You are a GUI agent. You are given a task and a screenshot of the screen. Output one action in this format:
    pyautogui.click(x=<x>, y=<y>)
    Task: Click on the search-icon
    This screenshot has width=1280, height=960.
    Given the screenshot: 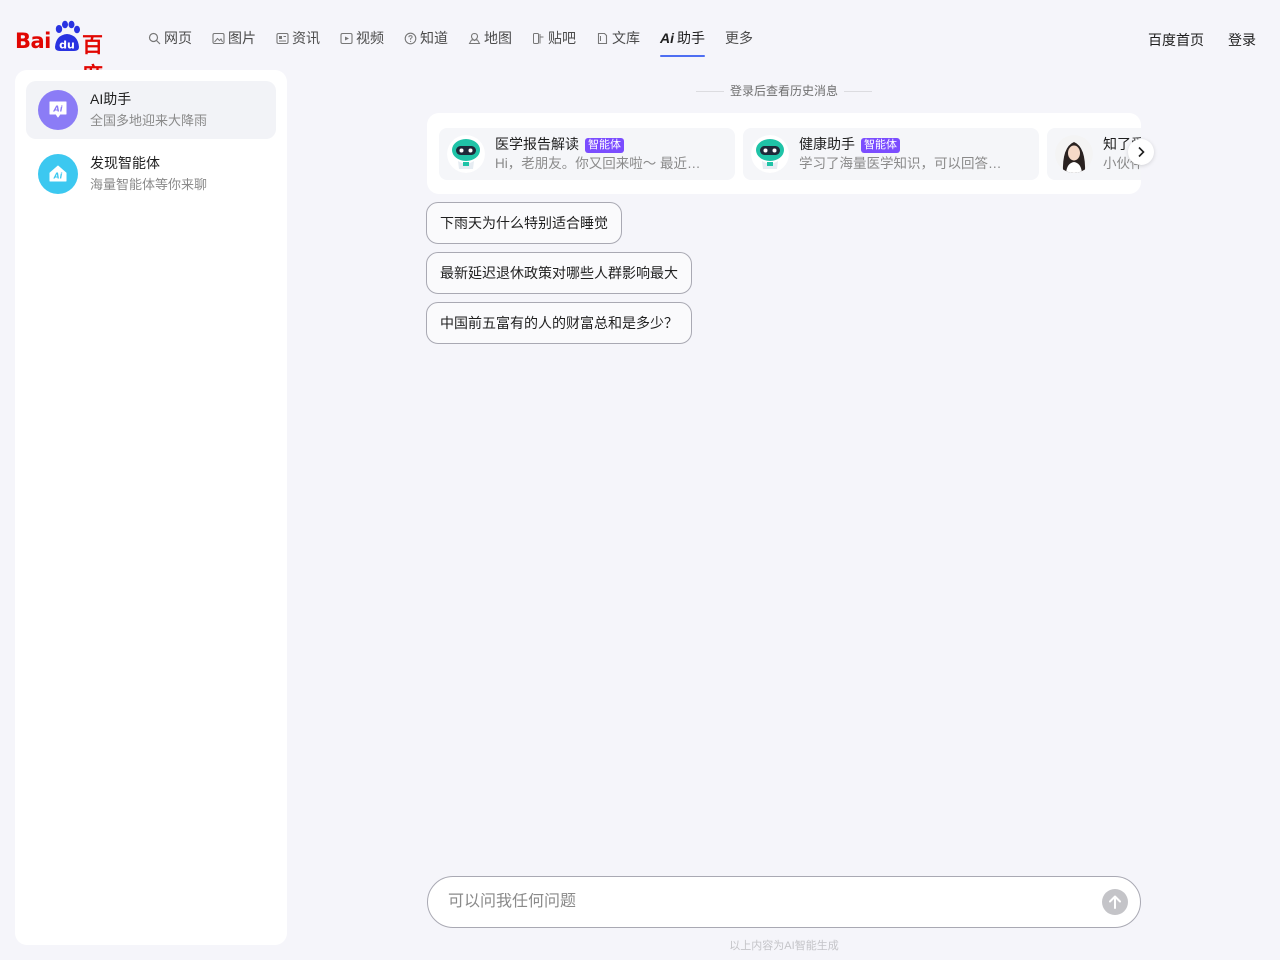 What is the action you would take?
    pyautogui.click(x=154, y=38)
    